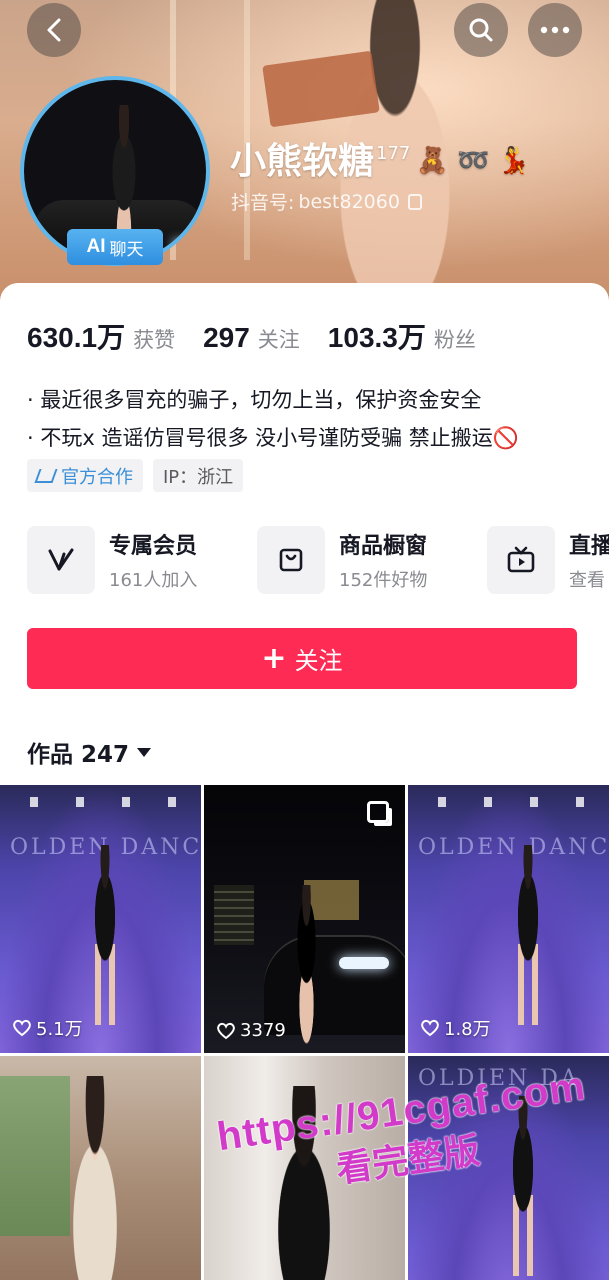 This screenshot has height=1280, width=609. I want to click on video-likes-count: 3379, so click(263, 1030).